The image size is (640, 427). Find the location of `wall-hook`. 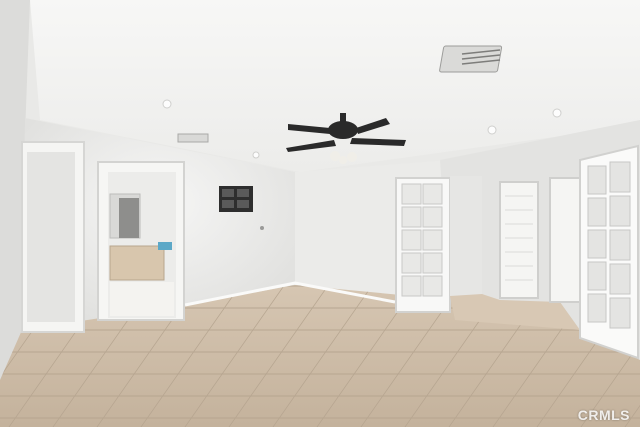

wall-hook is located at coordinates (262, 228).